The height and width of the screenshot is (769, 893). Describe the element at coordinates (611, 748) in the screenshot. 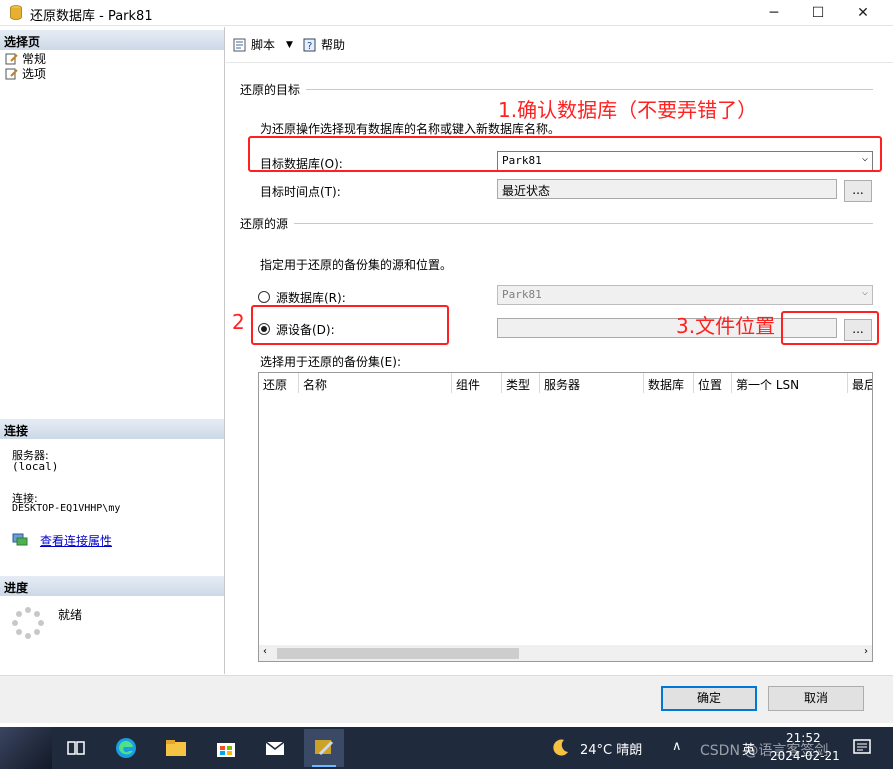

I see `weather-text: 24°C 晴朗` at that location.